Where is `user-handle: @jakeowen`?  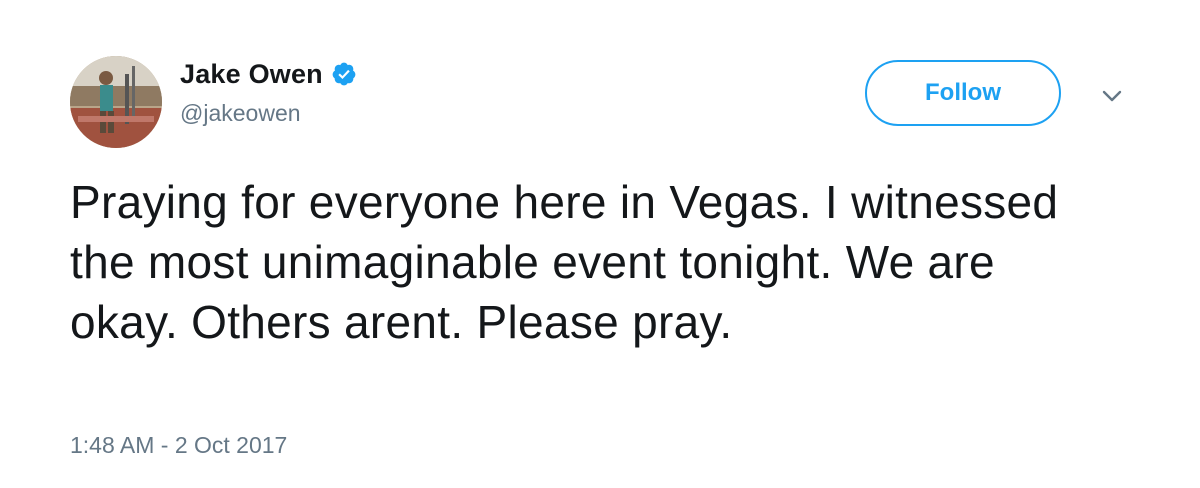 user-handle: @jakeowen is located at coordinates (240, 113).